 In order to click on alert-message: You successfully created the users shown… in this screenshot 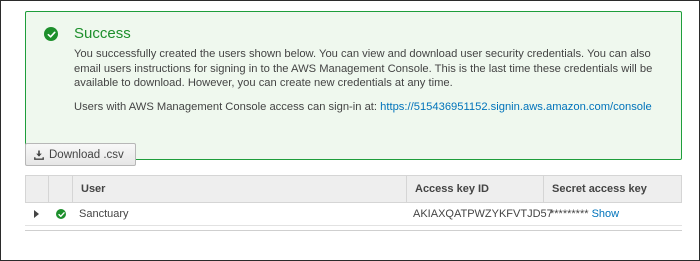, I will do `click(363, 68)`.